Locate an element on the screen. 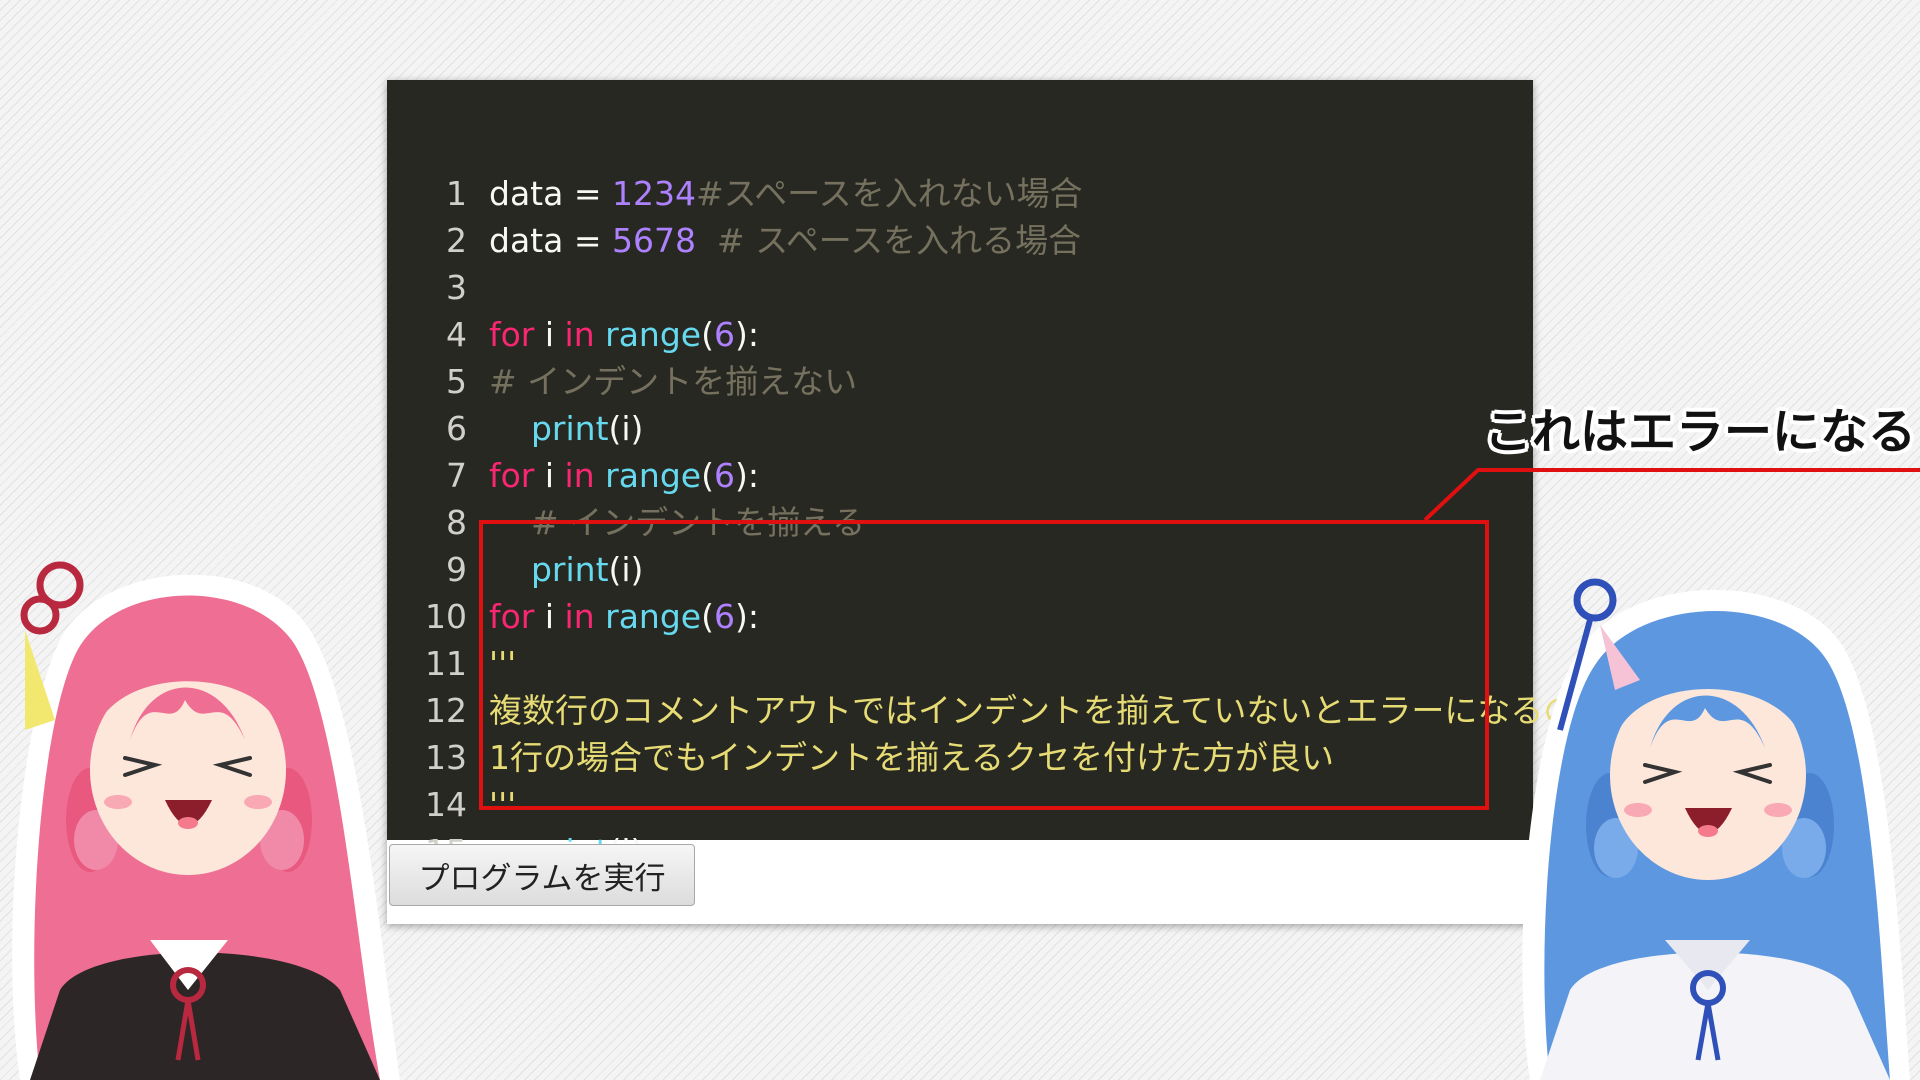 Image resolution: width=1920 pixels, height=1080 pixels. error-highlight-box is located at coordinates (984, 665).